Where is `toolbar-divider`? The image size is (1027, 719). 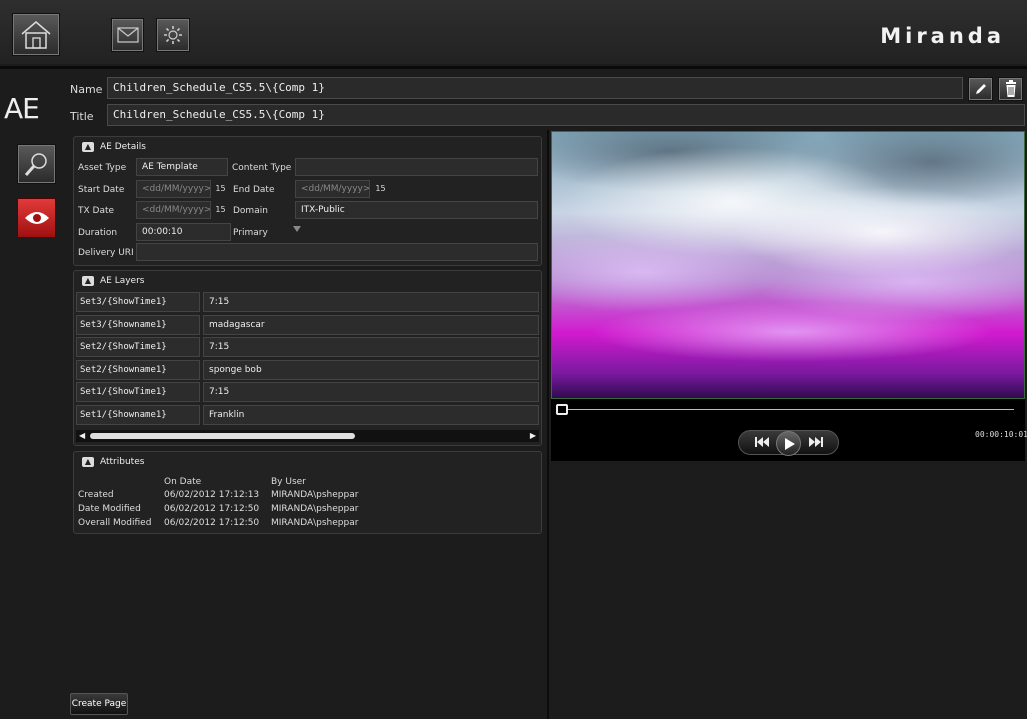 toolbar-divider is located at coordinates (513, 67).